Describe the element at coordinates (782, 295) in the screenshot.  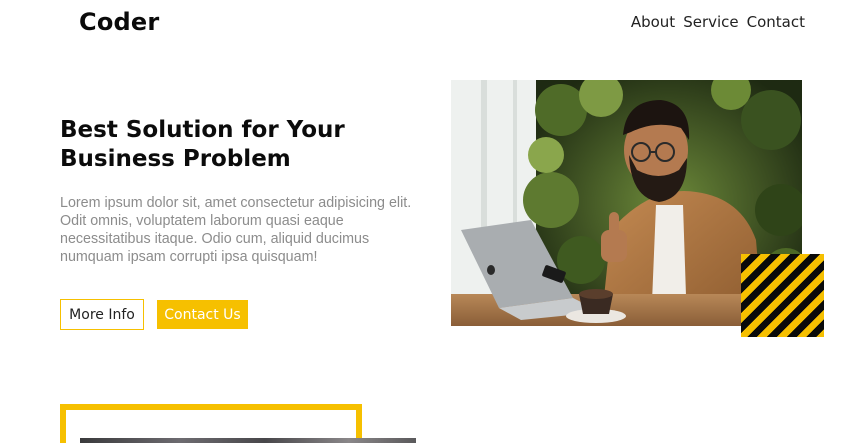
I see `striped-accent-block` at that location.